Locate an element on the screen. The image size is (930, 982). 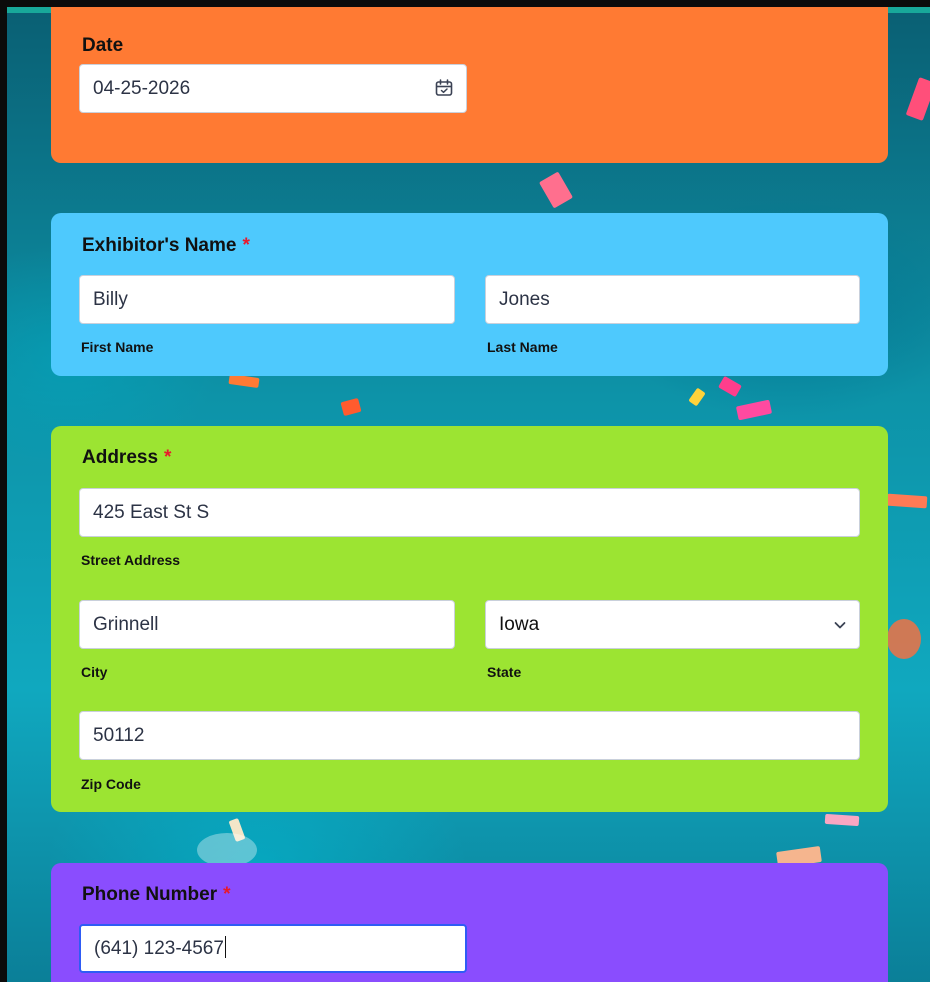
first-name-sublabel: First Name is located at coordinates (117, 347).